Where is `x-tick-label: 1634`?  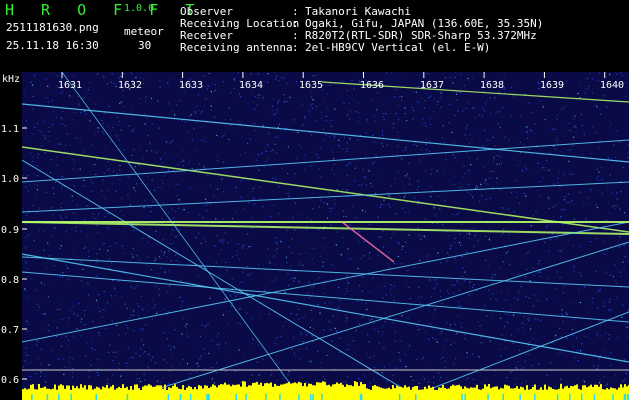
x-tick-label: 1634 is located at coordinates (251, 85).